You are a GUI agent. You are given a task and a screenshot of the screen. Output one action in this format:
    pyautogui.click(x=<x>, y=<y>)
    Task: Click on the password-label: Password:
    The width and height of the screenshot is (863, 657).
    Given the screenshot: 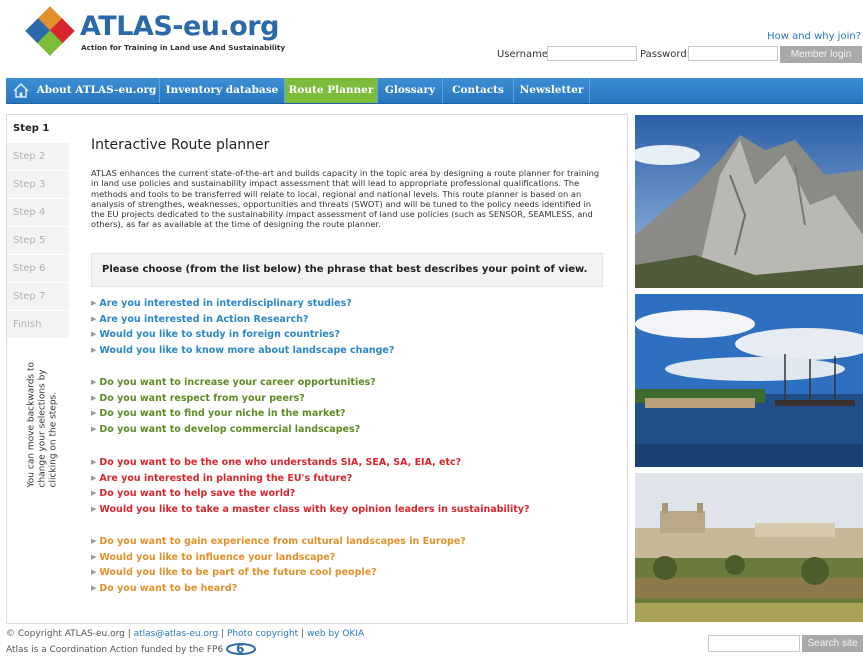 What is the action you would take?
    pyautogui.click(x=665, y=54)
    